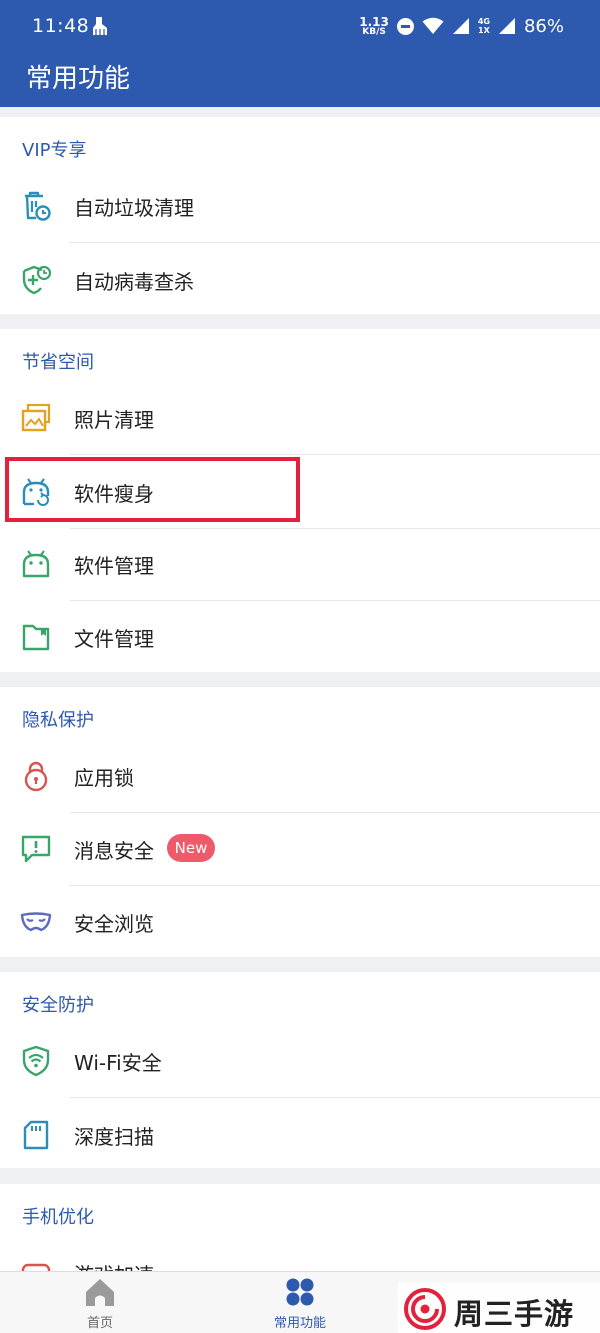 This screenshot has height=1333, width=600. What do you see at coordinates (300, 776) in the screenshot?
I see `list-item-app-lock: 应用锁` at bounding box center [300, 776].